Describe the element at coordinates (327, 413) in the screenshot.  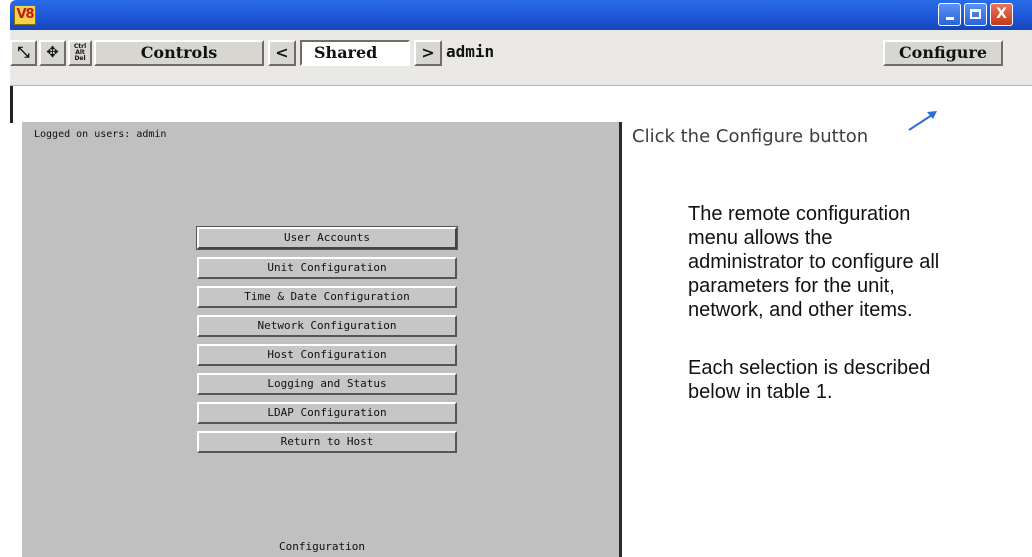
I see `ldap-configuration-button: LDAP Configuration` at that location.